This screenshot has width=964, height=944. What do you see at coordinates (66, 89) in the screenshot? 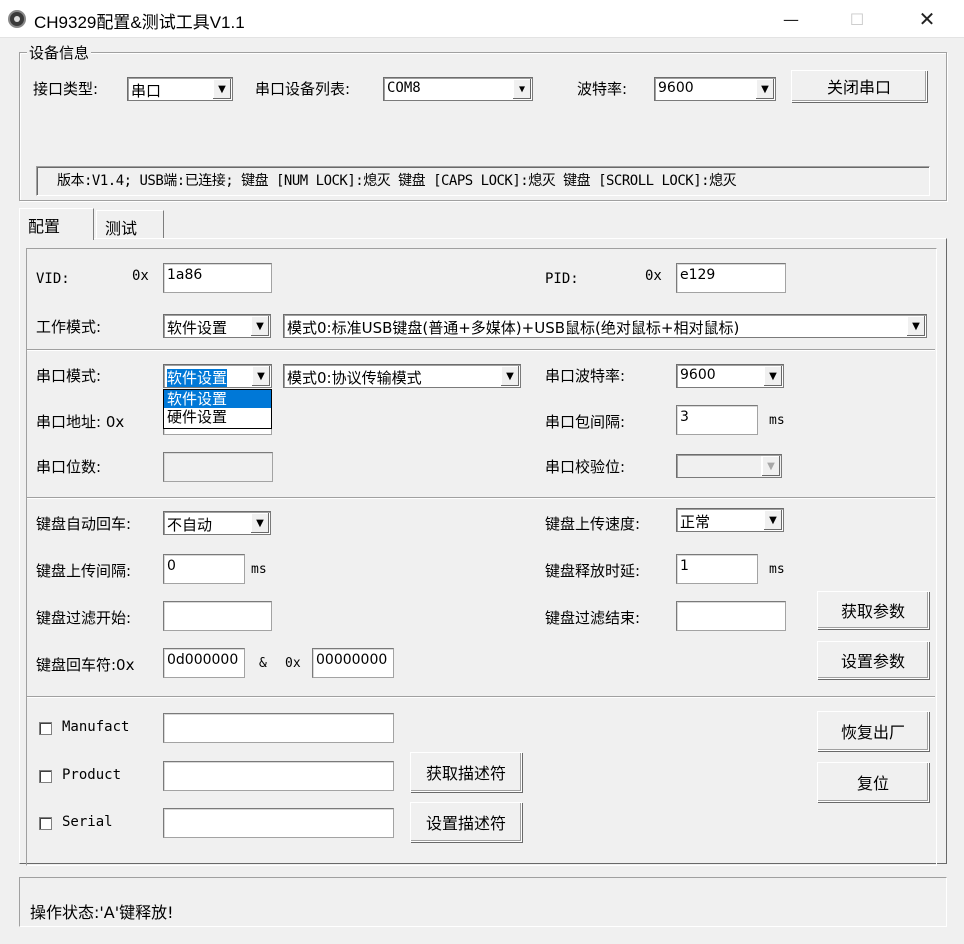
I see `interface-type-label: 接口类型:` at bounding box center [66, 89].